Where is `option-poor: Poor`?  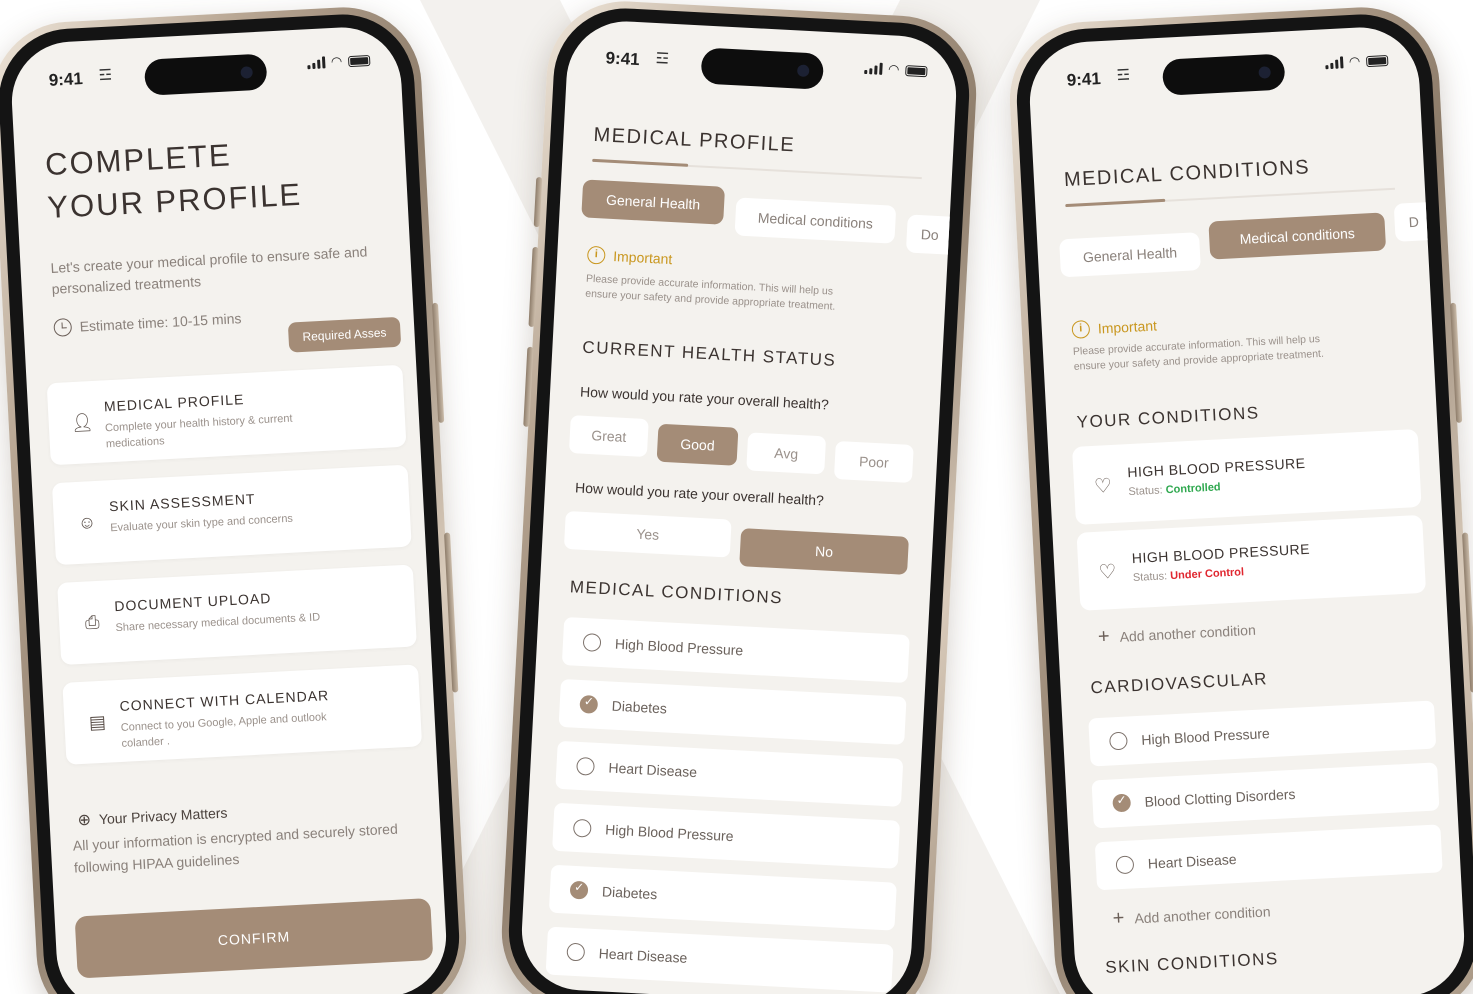
option-poor: Poor is located at coordinates (873, 462).